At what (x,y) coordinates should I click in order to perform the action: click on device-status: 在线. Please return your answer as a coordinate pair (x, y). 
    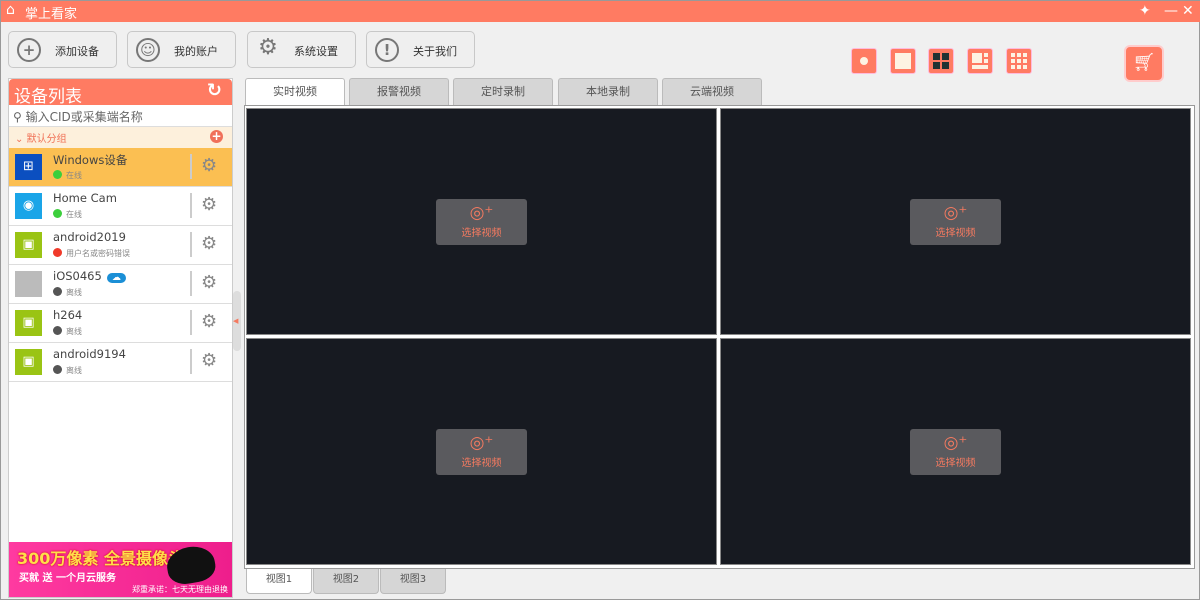
    Looking at the image, I should click on (67, 214).